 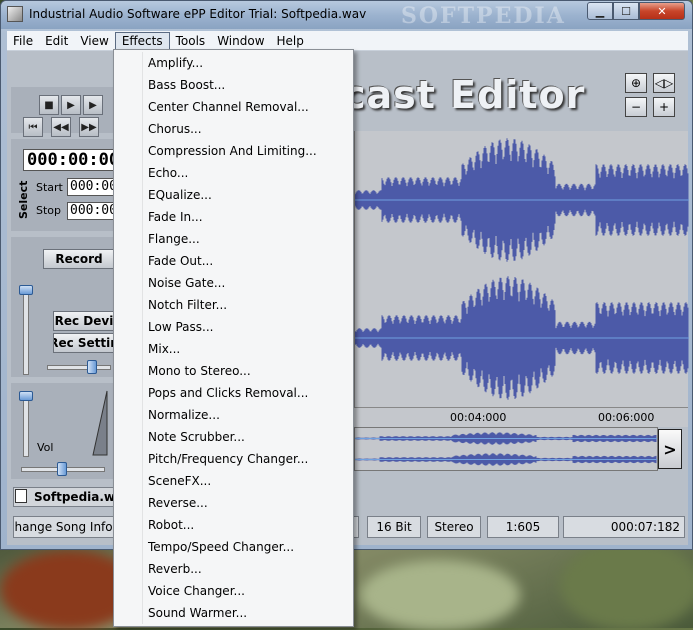 I want to click on maximize-button: ☐, so click(x=626, y=11).